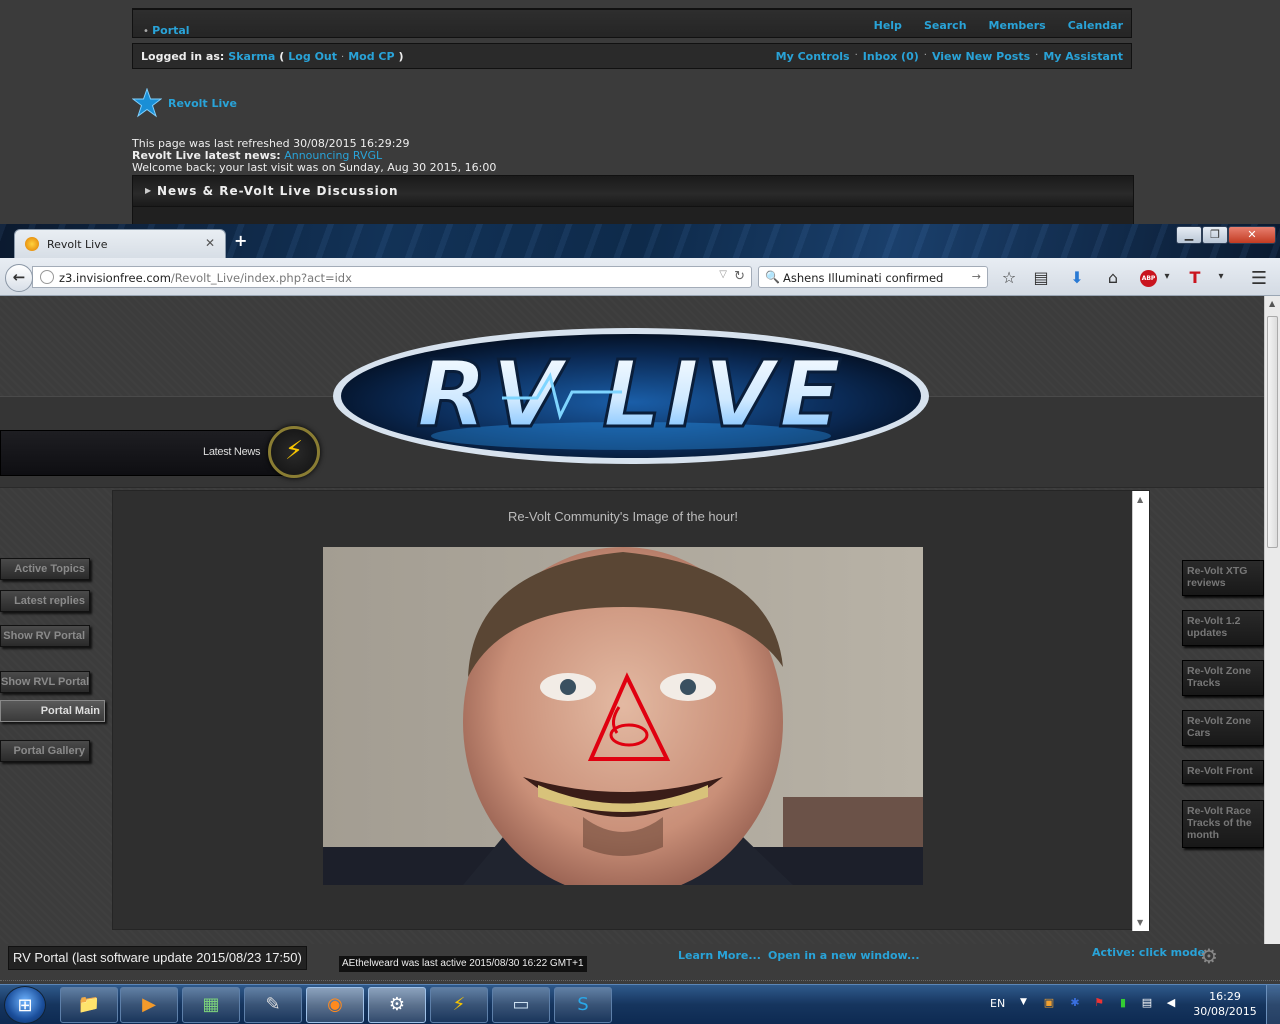 The height and width of the screenshot is (1024, 1280). I want to click on search-link: Search, so click(945, 25).